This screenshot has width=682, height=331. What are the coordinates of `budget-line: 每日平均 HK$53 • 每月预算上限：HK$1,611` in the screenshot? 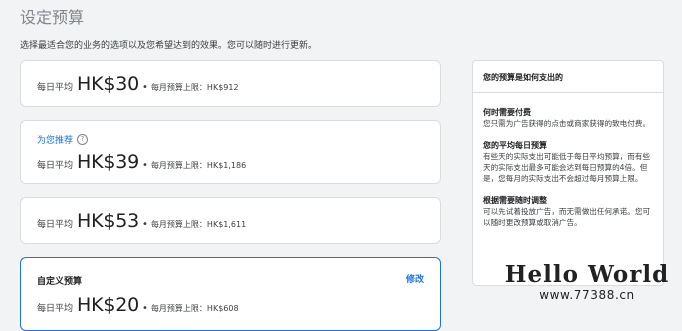 It's located at (141, 221).